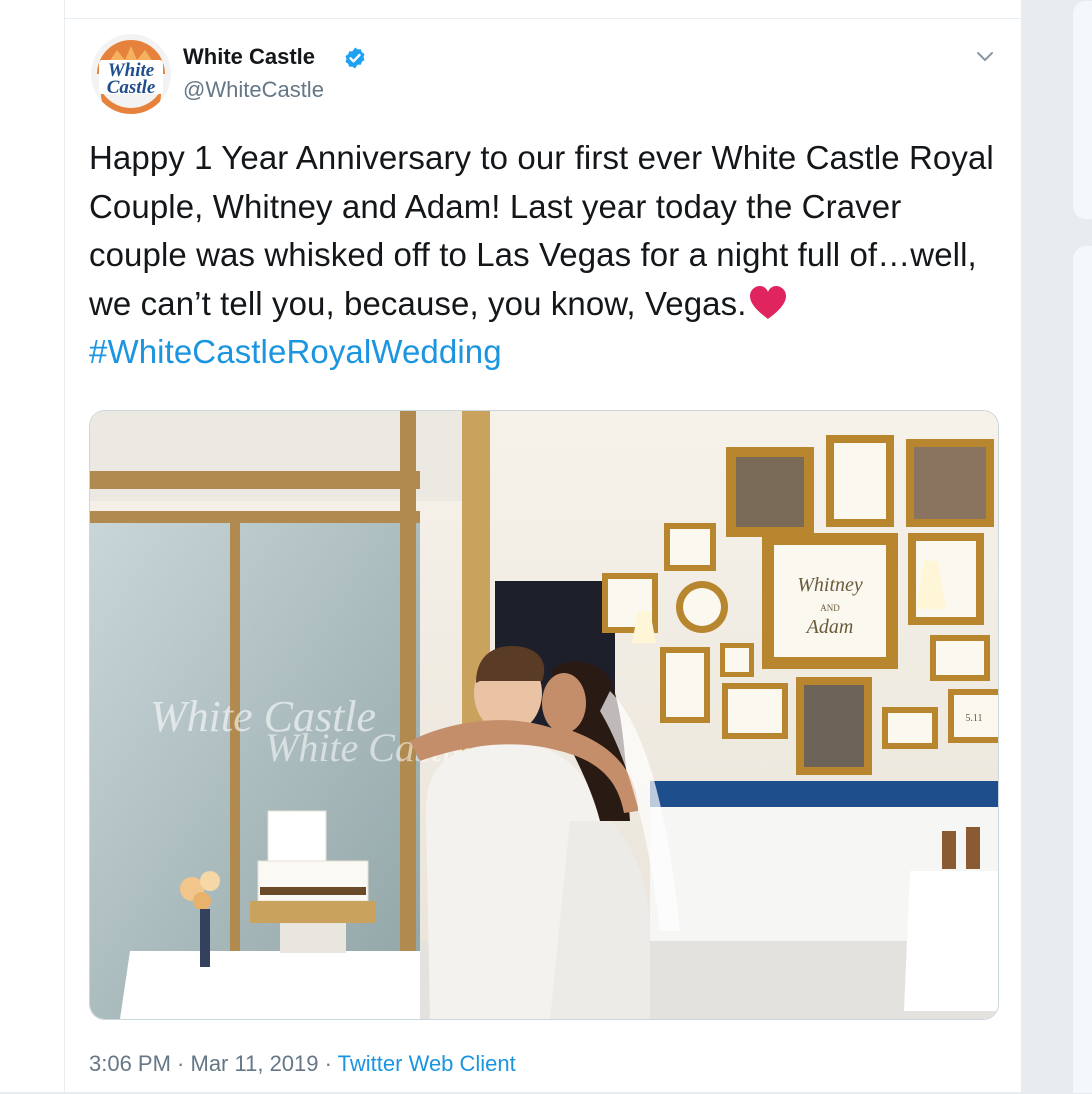 This screenshot has width=1092, height=1094. Describe the element at coordinates (830, 608) in the screenshot. I see `svg-text: AND` at that location.